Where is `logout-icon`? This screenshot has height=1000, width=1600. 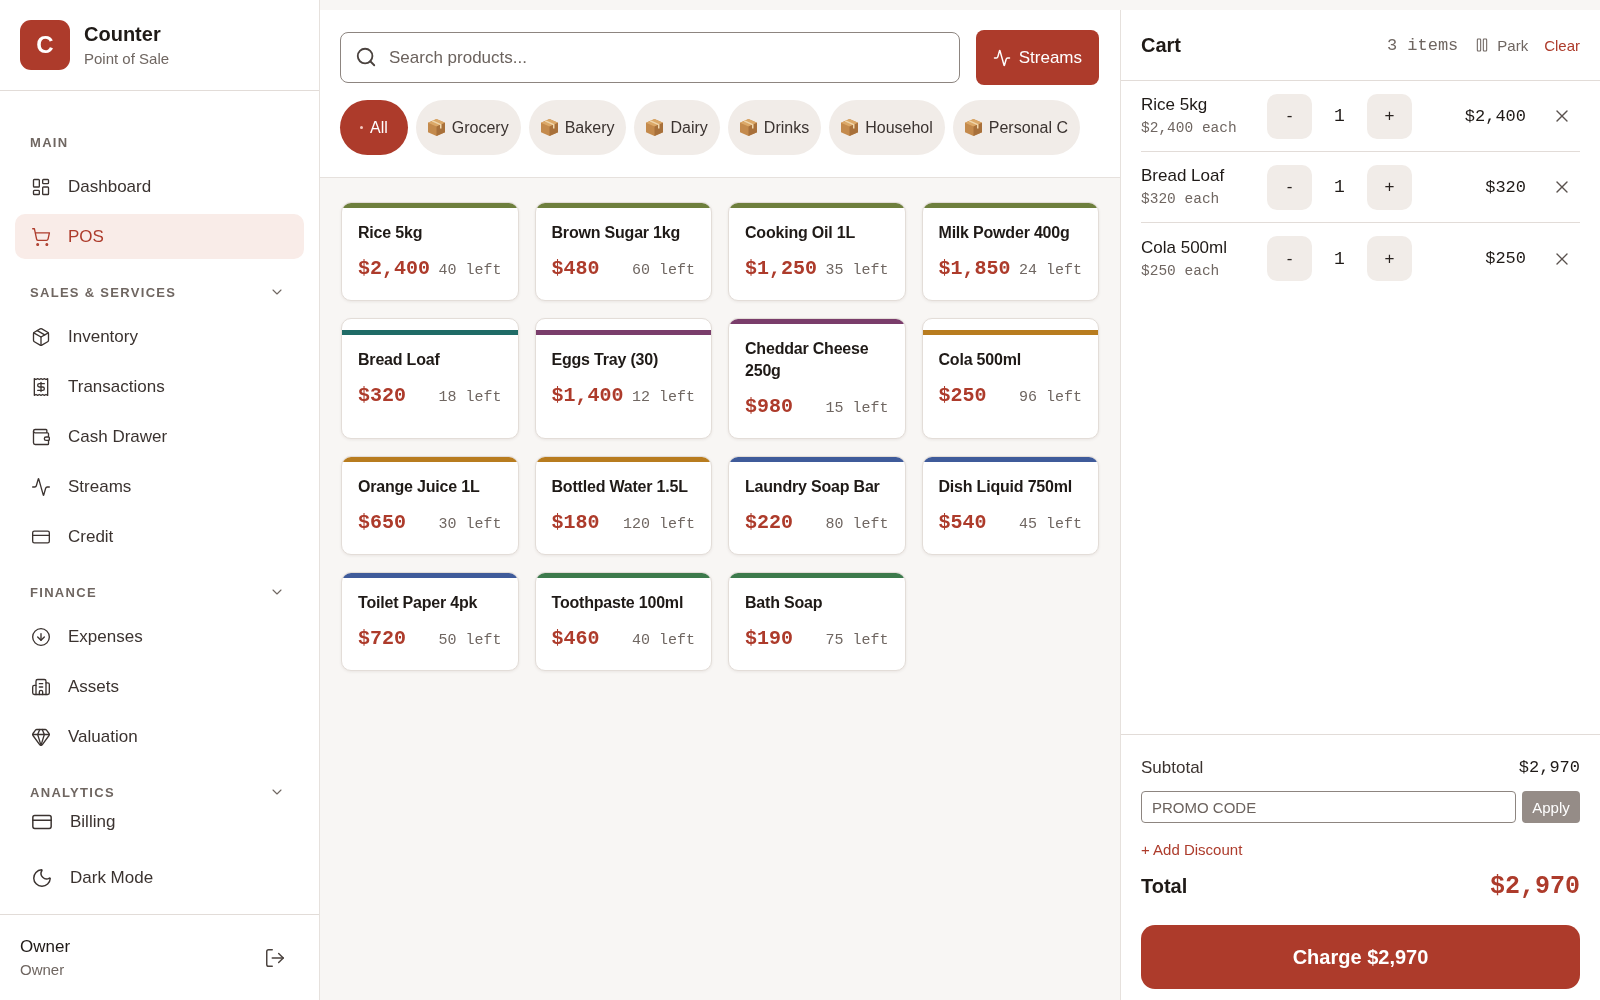
logout-icon is located at coordinates (275, 957).